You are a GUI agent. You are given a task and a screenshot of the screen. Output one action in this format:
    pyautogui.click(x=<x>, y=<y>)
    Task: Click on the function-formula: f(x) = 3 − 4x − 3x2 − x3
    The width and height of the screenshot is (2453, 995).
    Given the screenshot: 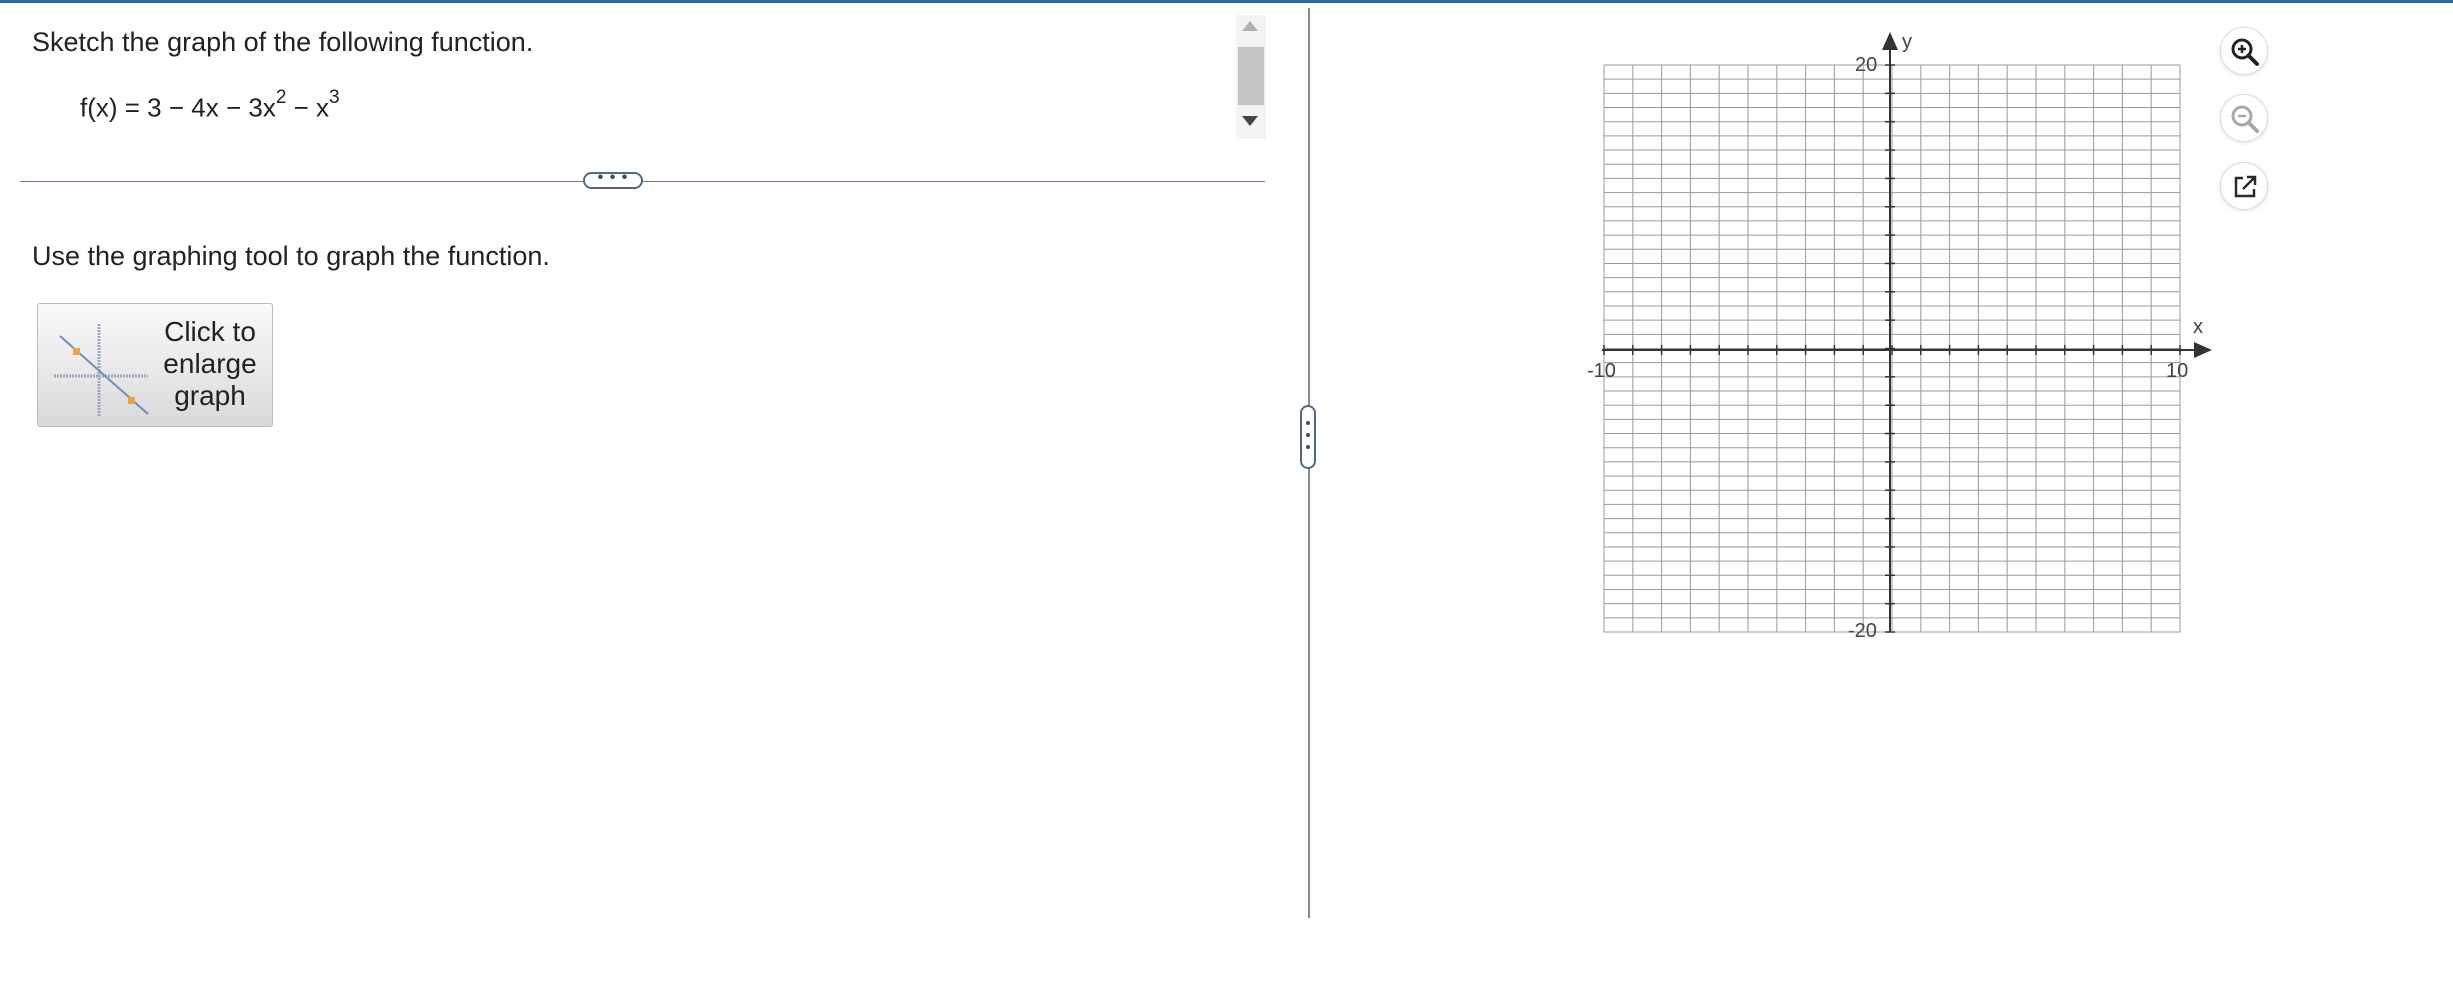 What is the action you would take?
    pyautogui.click(x=210, y=105)
    